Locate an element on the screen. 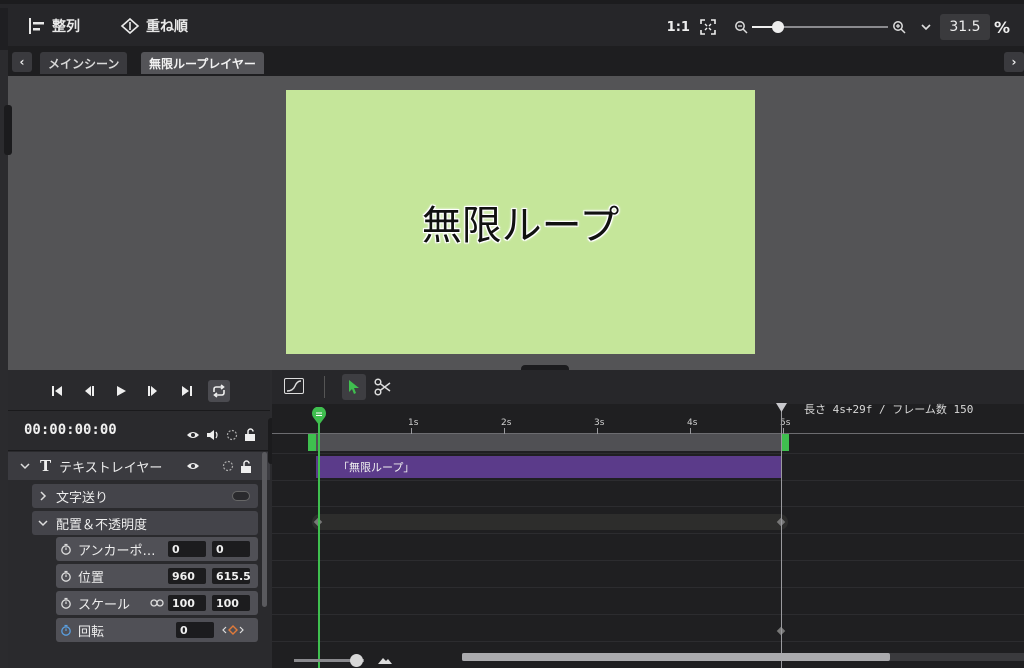 The width and height of the screenshot is (1024, 668). skip-start-icon is located at coordinates (57, 391).